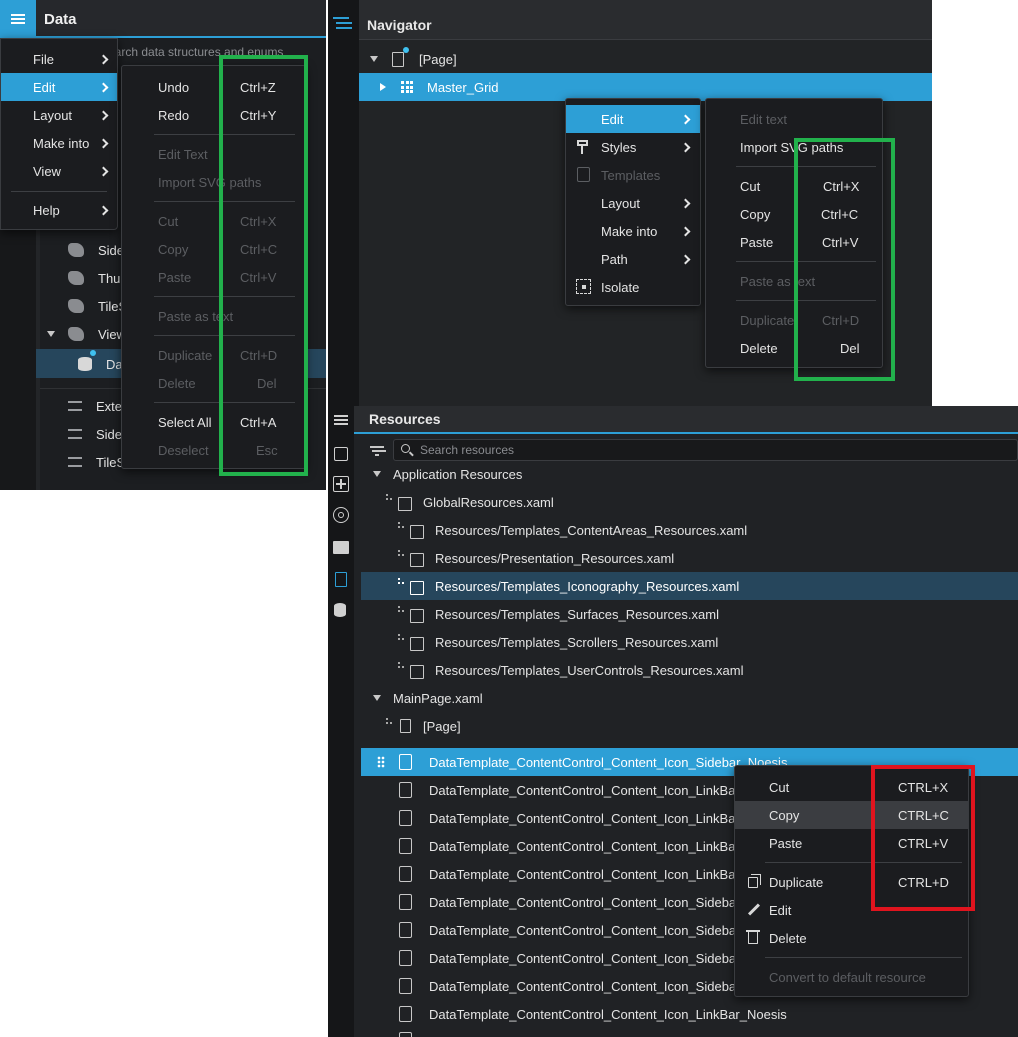 The height and width of the screenshot is (1037, 1018). What do you see at coordinates (341, 484) in the screenshot?
I see `rail-add-button` at bounding box center [341, 484].